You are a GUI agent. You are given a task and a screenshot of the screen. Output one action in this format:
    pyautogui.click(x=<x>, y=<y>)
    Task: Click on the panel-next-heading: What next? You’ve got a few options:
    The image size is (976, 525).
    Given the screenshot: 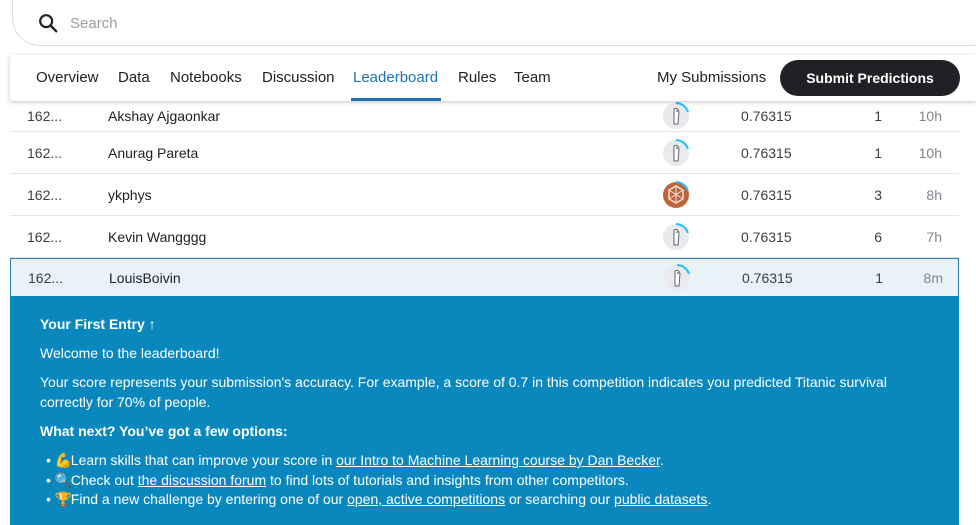 What is the action you would take?
    pyautogui.click(x=164, y=431)
    